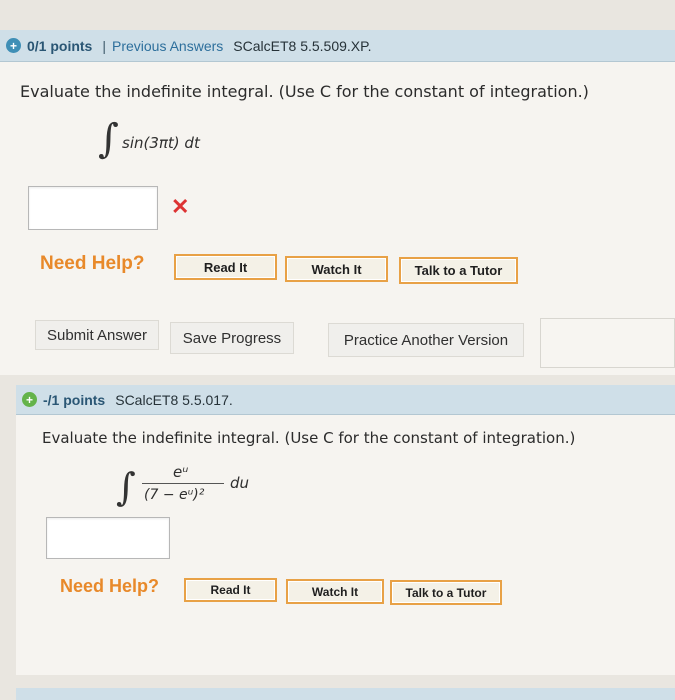 This screenshot has width=675, height=700. I want to click on question-2-code: SCalcET8 5.5.017., so click(174, 399).